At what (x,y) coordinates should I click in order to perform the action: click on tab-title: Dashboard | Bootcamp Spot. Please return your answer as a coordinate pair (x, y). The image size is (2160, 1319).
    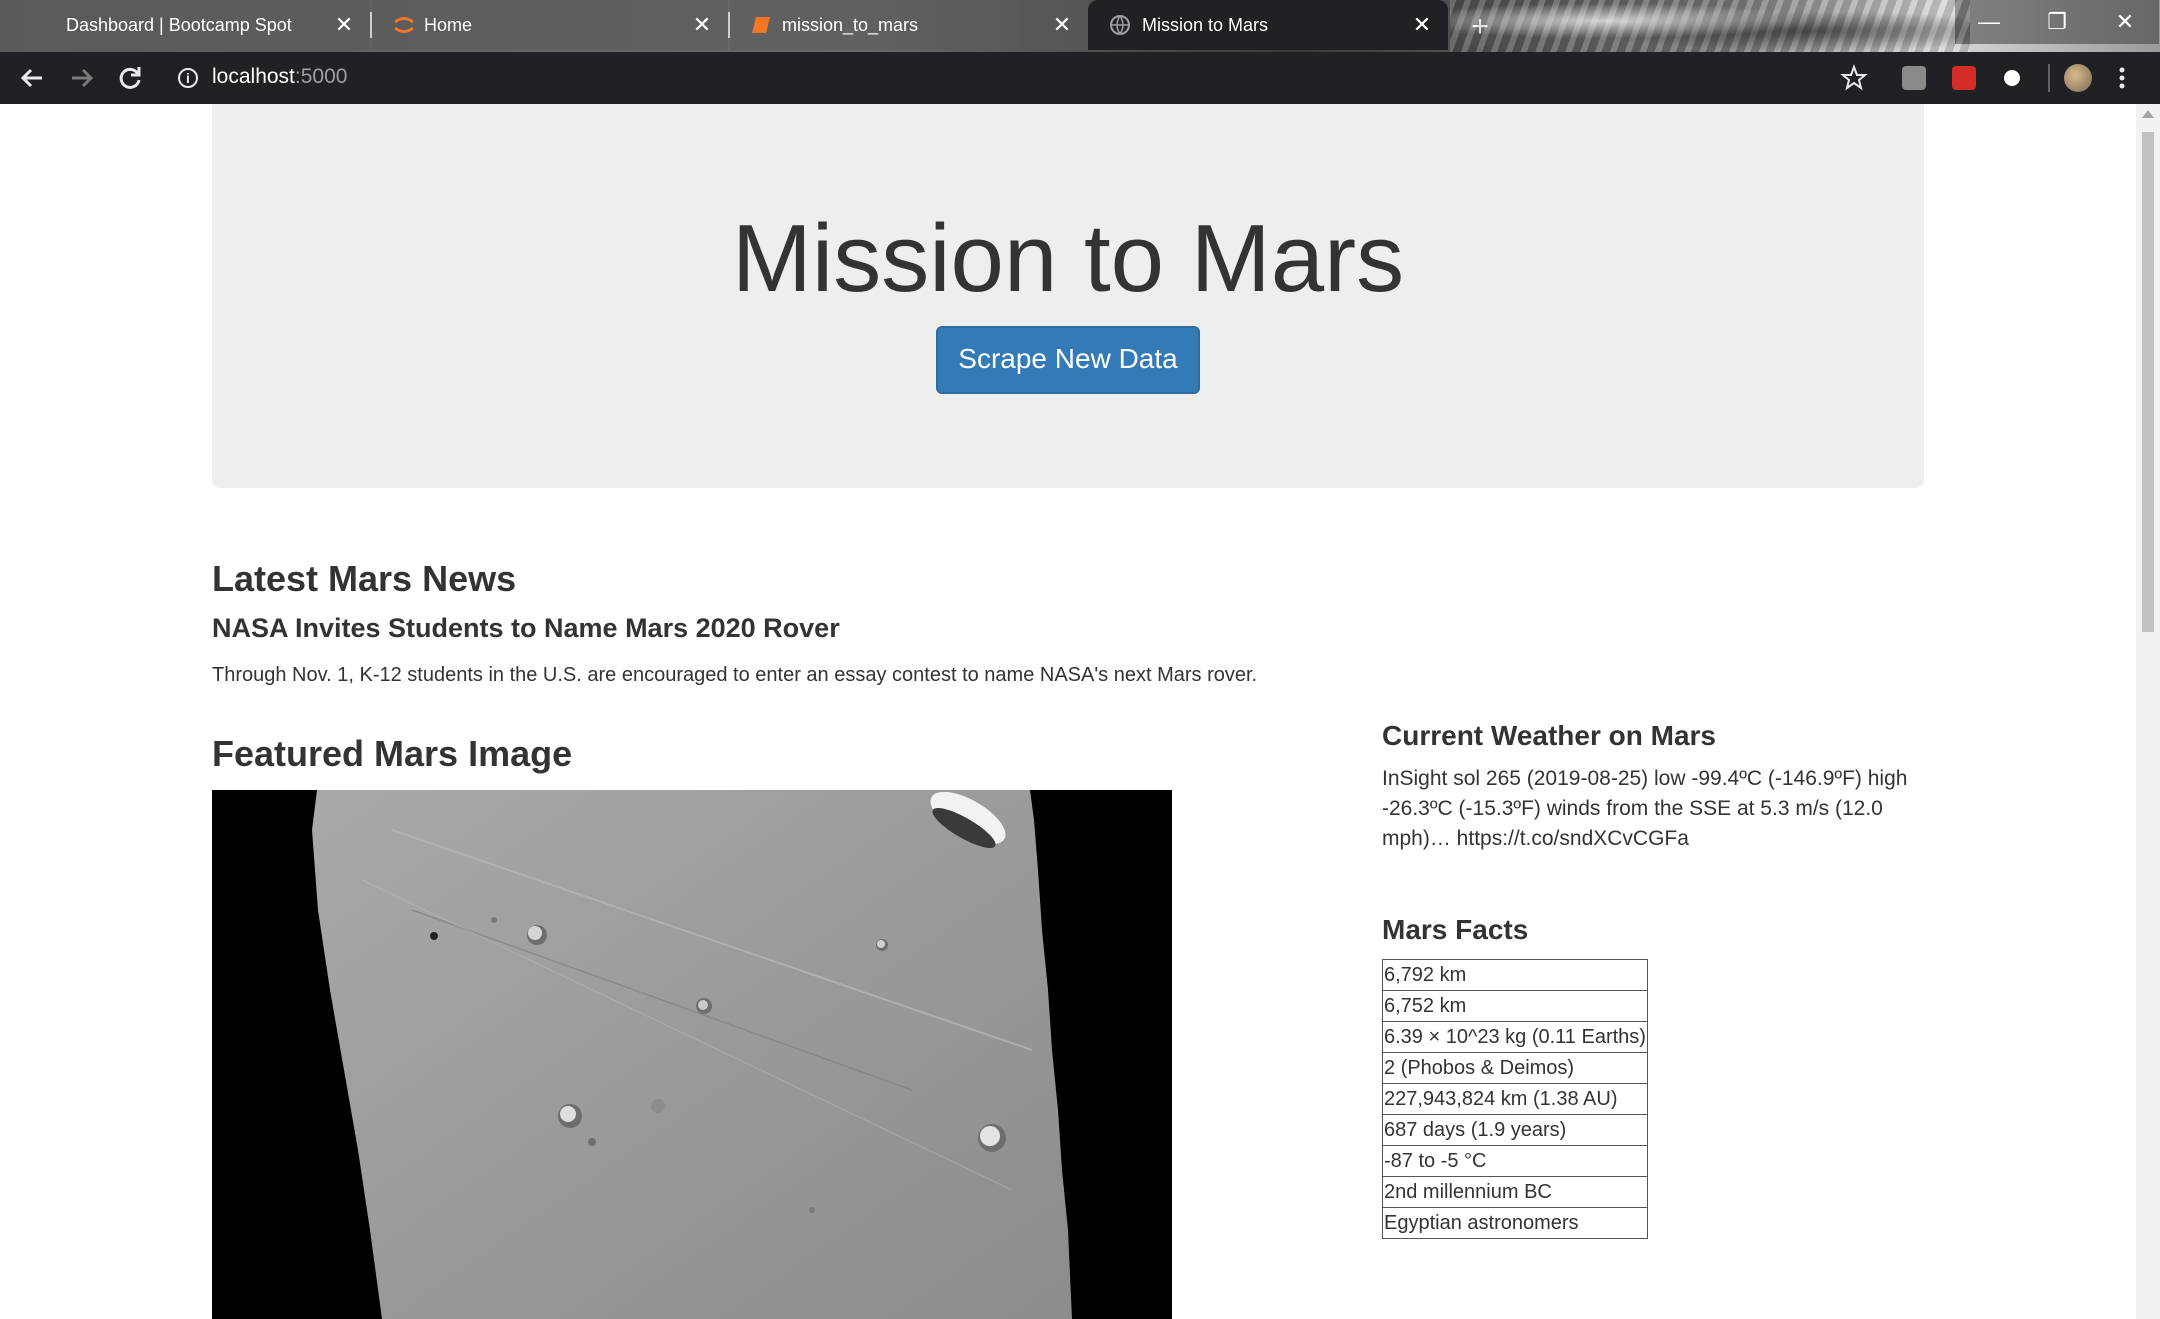
    Looking at the image, I should click on (179, 24).